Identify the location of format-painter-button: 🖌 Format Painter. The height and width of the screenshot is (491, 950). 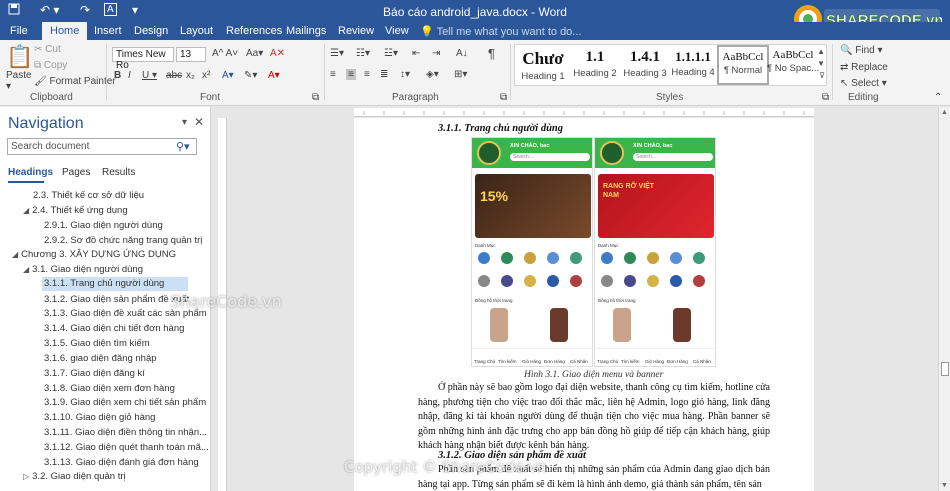
(75, 81).